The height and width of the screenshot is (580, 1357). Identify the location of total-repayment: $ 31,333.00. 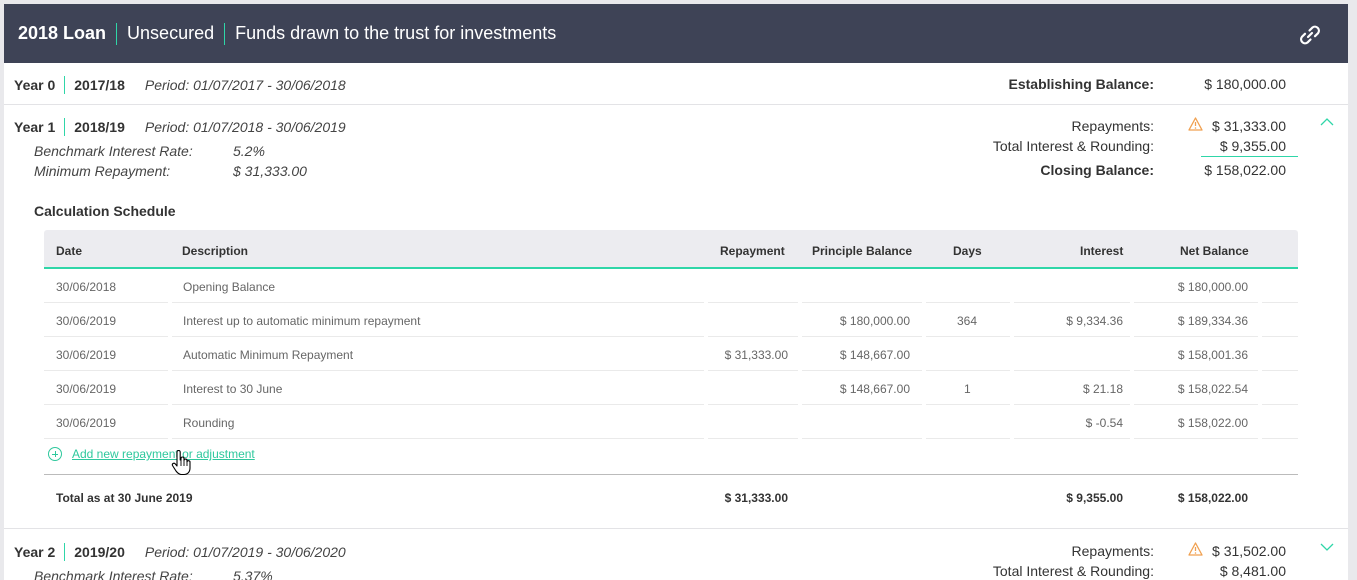
(756, 498).